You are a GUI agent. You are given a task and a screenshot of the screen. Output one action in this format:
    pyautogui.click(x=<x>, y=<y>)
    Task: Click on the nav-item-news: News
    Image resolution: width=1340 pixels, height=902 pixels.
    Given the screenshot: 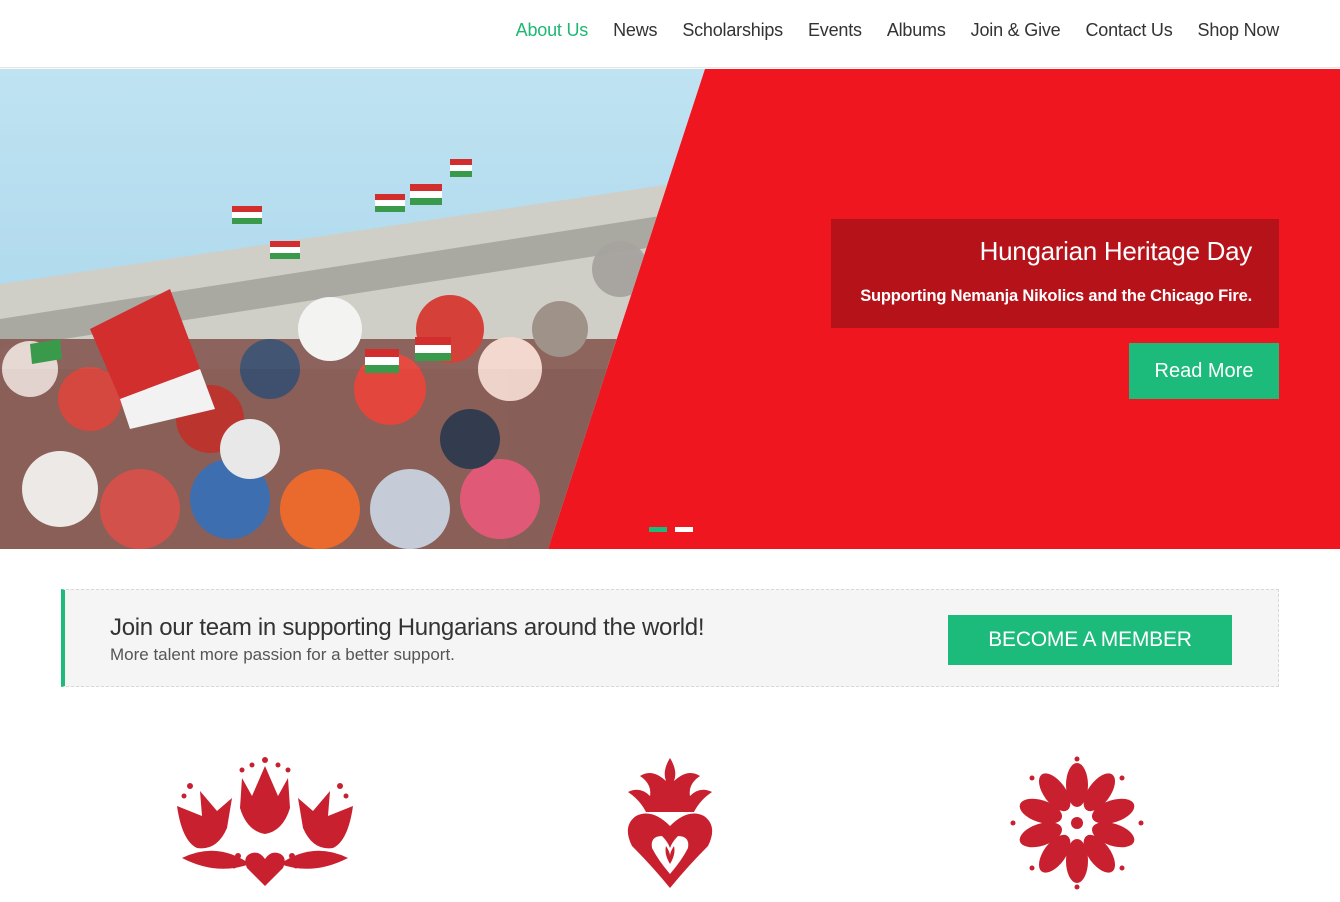 What is the action you would take?
    pyautogui.click(x=635, y=30)
    